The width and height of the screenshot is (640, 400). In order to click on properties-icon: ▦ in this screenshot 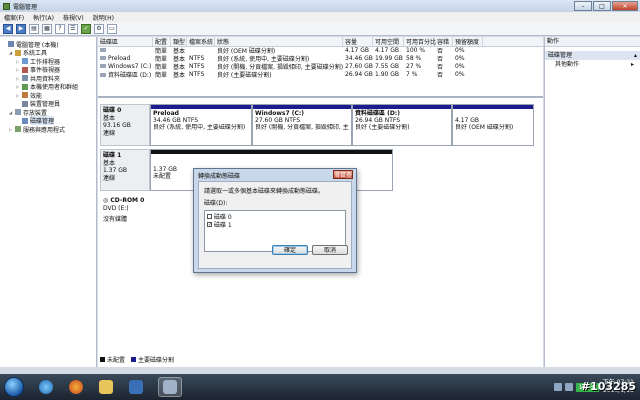, I will do `click(47, 28)`.